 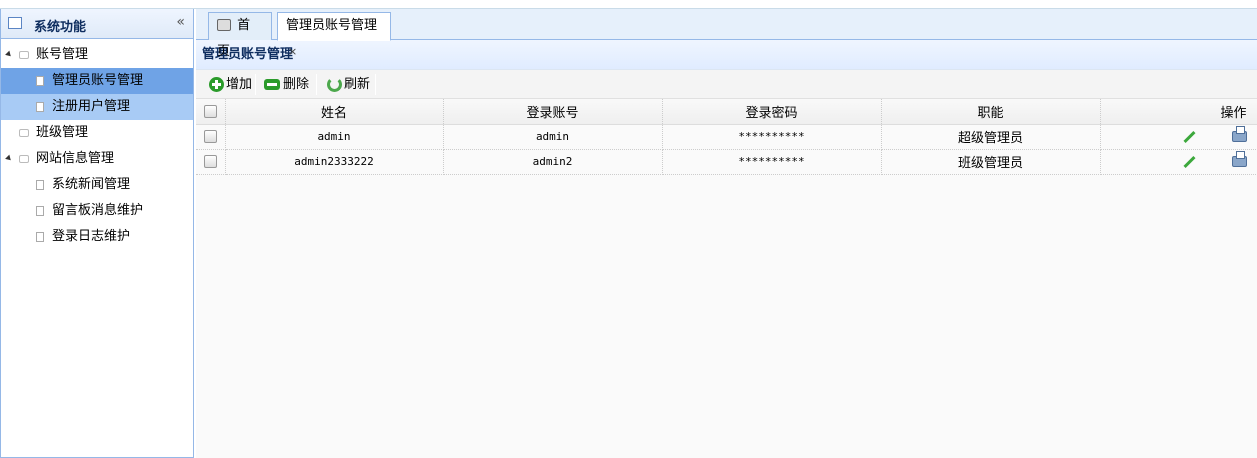 I want to click on table-row: admin admin ********** 超级管理员, so click(x=726, y=137).